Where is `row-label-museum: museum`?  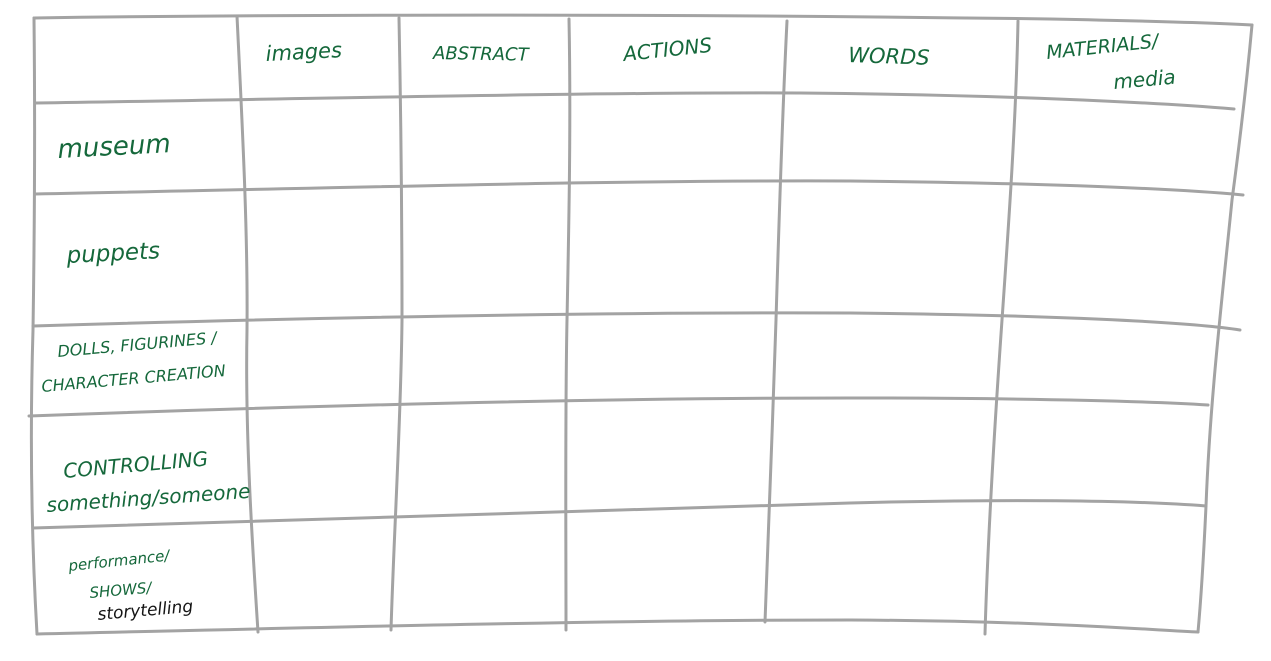 row-label-museum: museum is located at coordinates (114, 147).